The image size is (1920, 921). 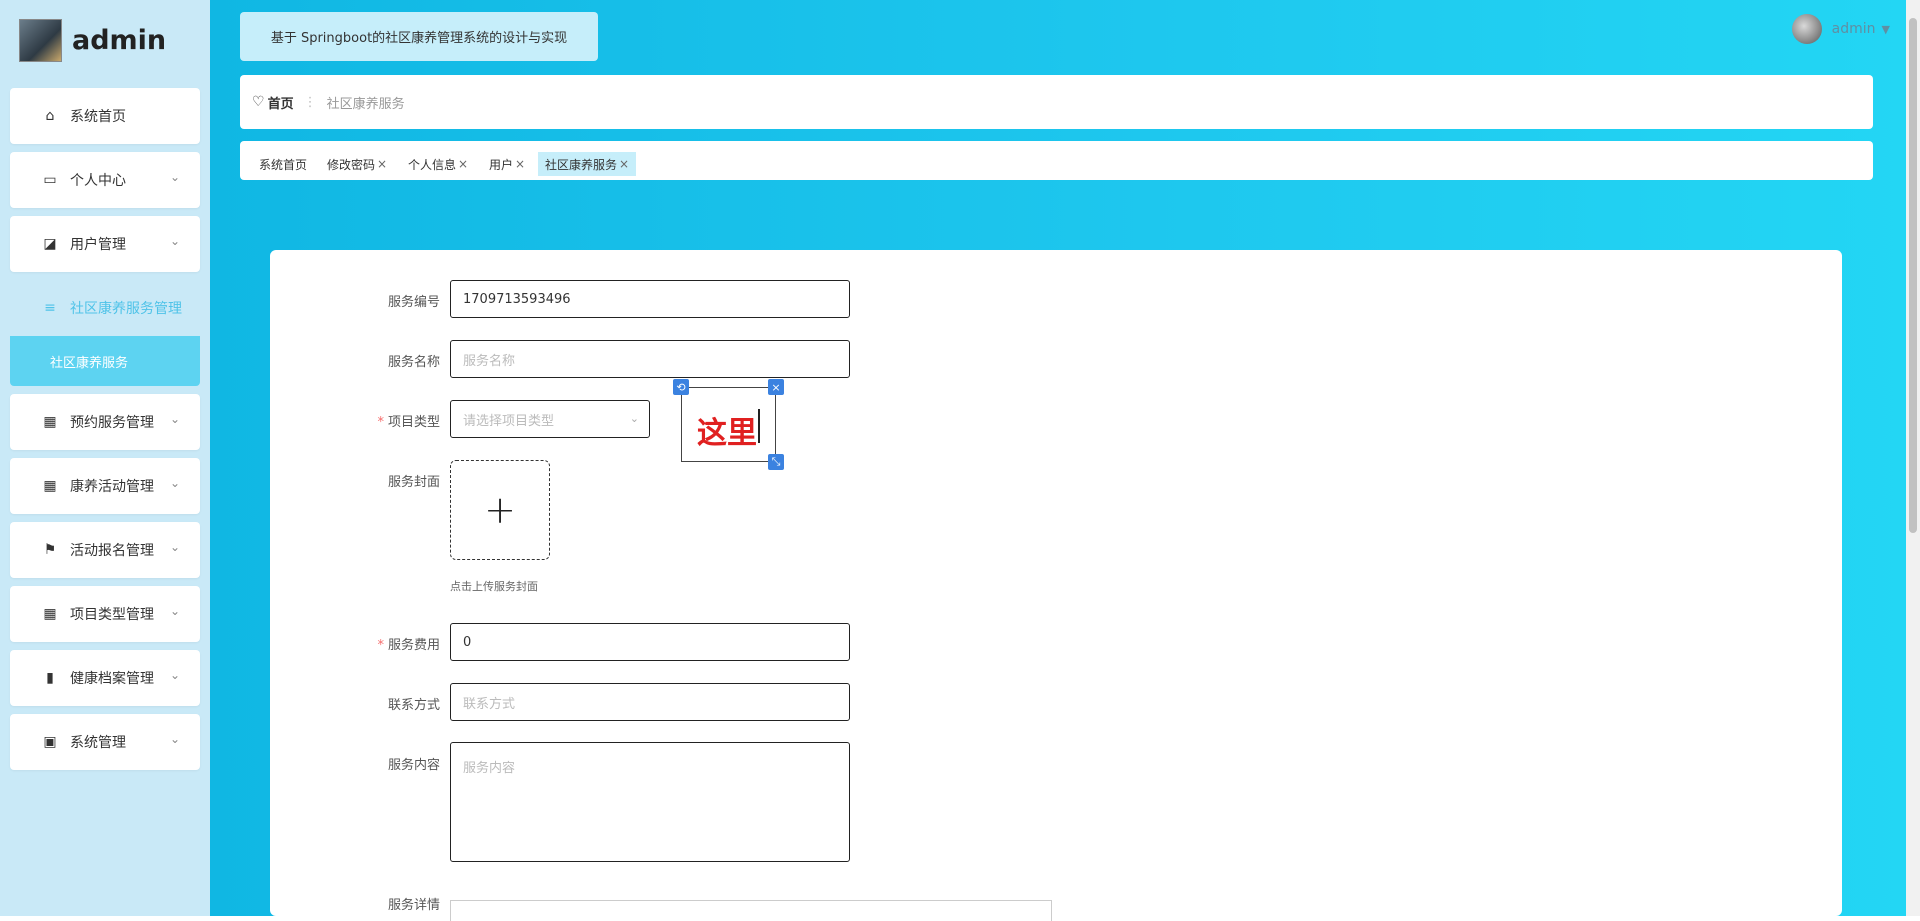 I want to click on fee-label-text: 服务费用, so click(x=413, y=645).